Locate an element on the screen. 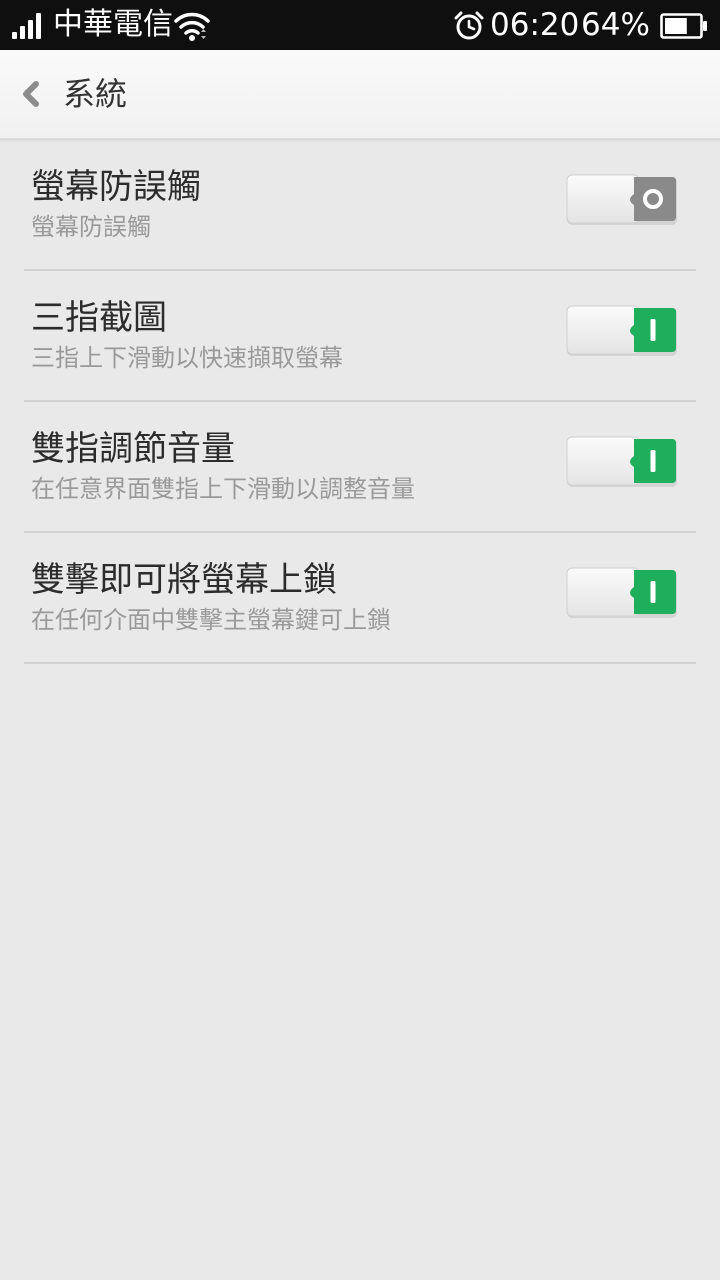 Image resolution: width=720 pixels, height=1280 pixels. battery-percent: 64% is located at coordinates (615, 25).